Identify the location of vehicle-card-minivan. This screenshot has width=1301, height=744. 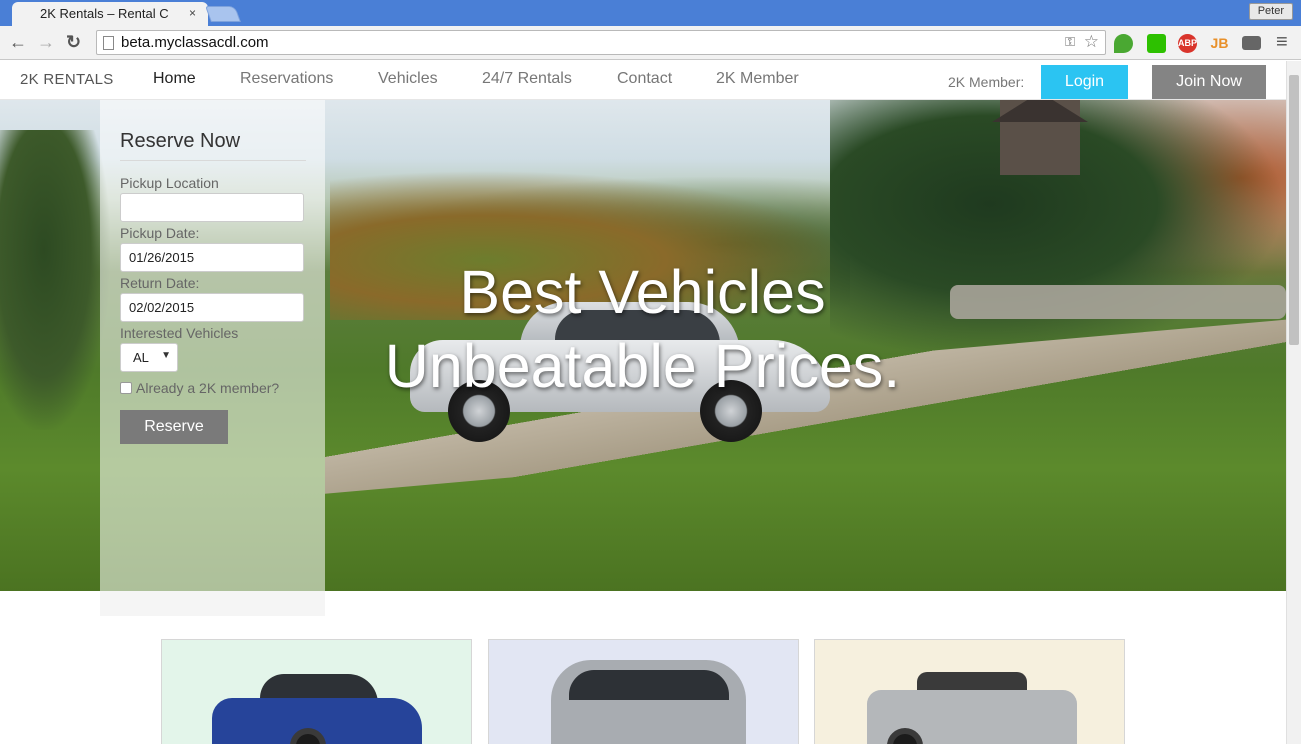
(643, 691).